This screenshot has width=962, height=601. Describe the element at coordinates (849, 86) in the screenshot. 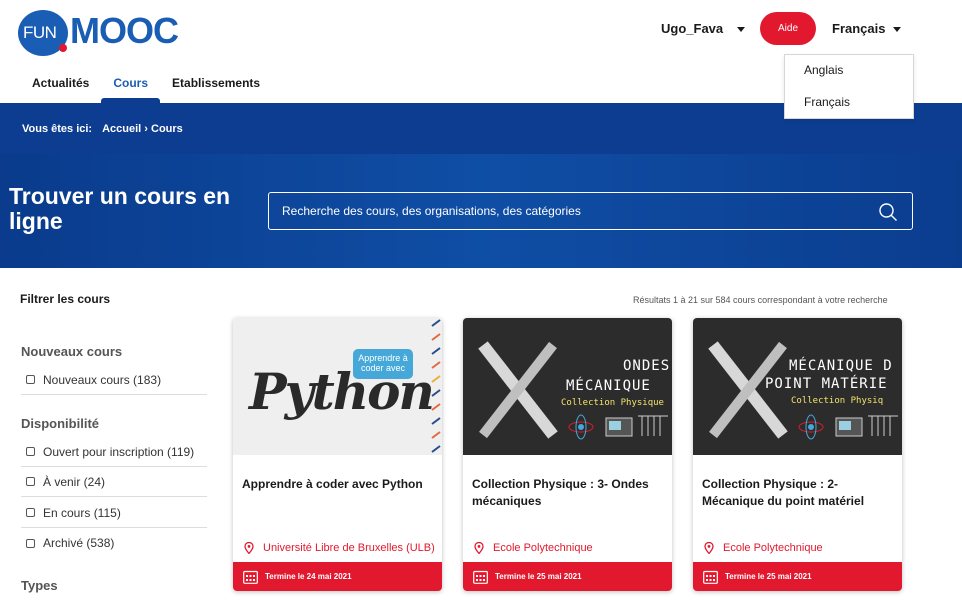

I see `language-dropdown: Anglais Français` at that location.